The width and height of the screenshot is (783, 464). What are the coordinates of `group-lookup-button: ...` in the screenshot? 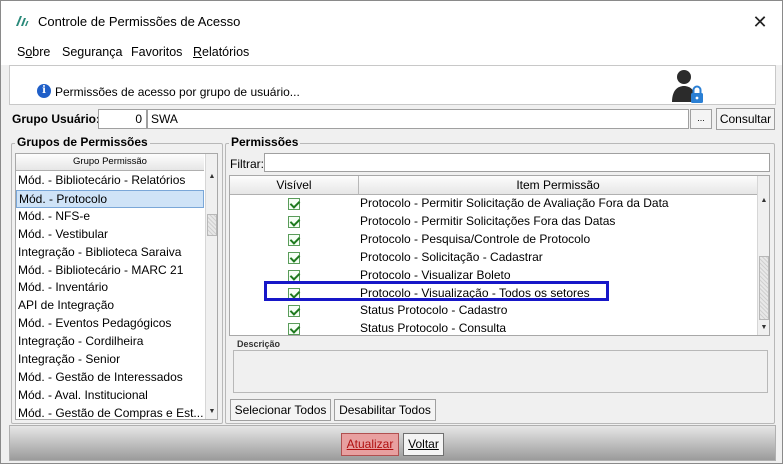 It's located at (701, 119).